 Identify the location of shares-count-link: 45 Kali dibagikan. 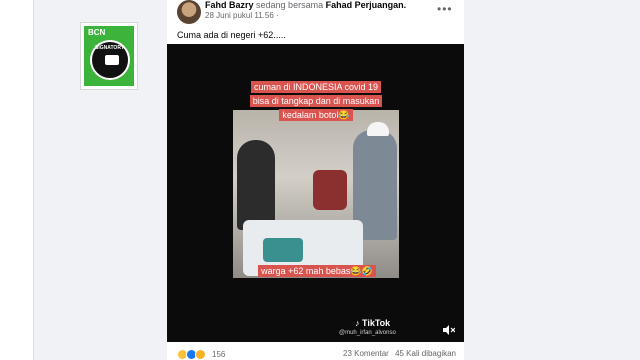
(425, 353).